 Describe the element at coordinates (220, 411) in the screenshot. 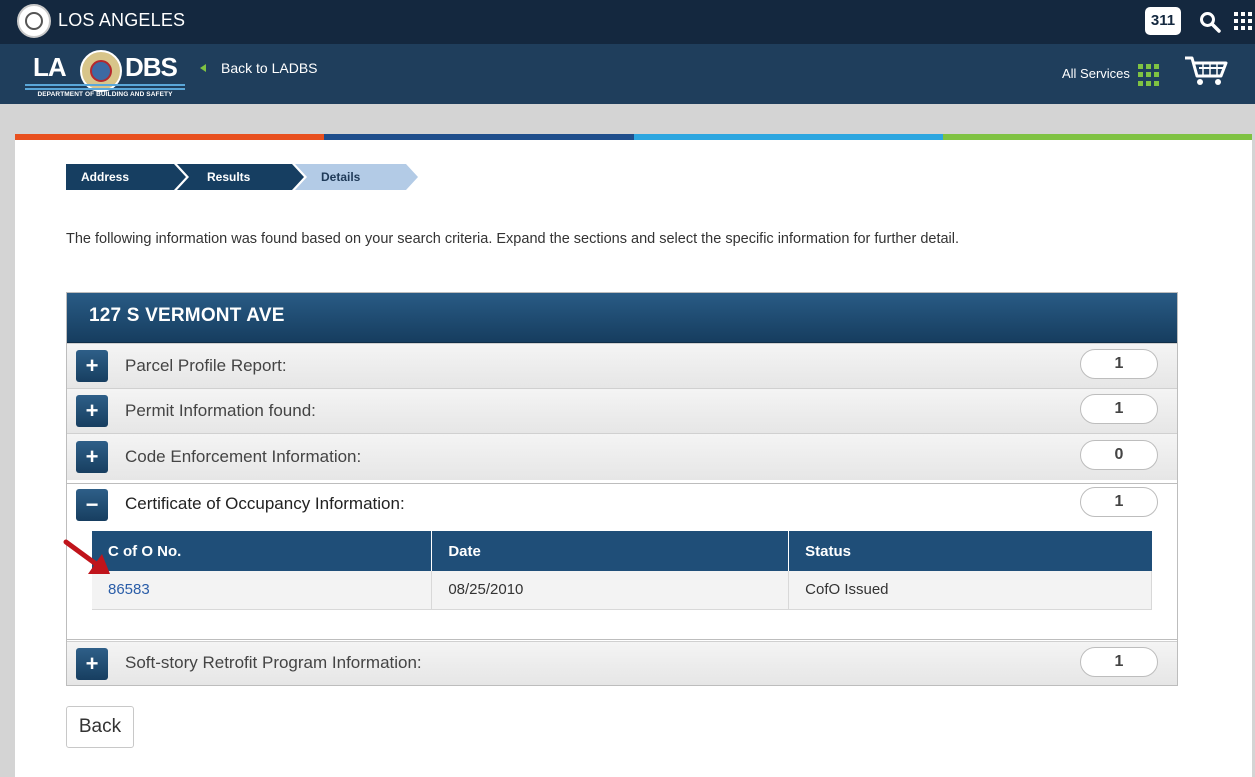

I see `section-label: Permit Information found:` at that location.